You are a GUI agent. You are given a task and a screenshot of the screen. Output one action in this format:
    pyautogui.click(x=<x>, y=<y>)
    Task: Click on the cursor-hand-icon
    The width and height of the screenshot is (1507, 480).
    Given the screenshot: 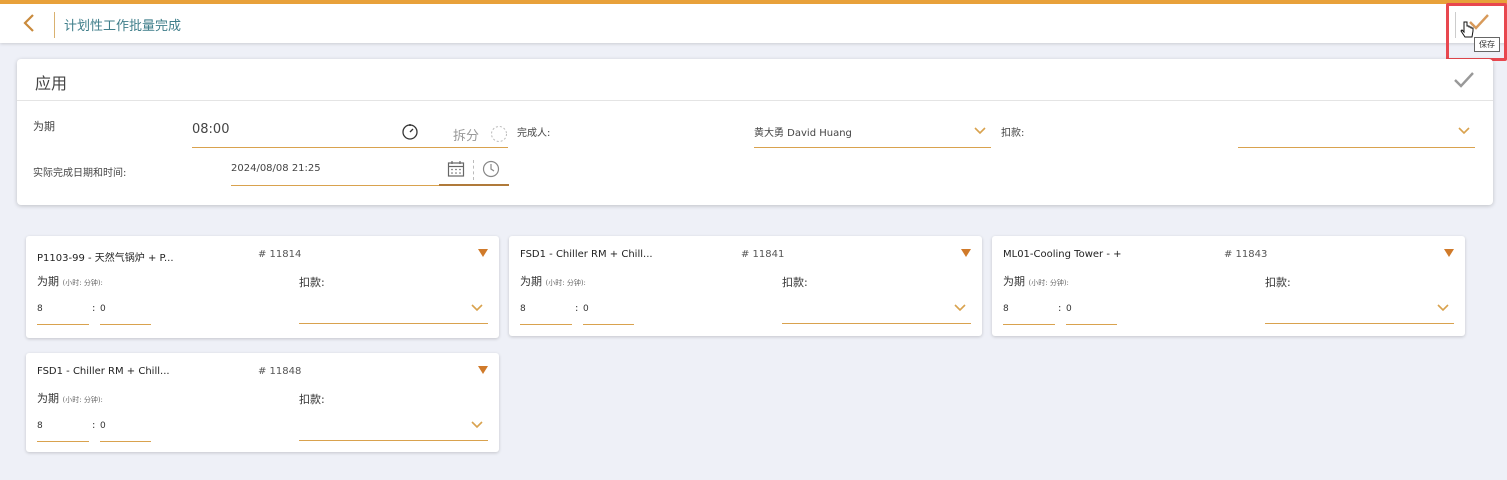 What is the action you would take?
    pyautogui.click(x=1467, y=29)
    